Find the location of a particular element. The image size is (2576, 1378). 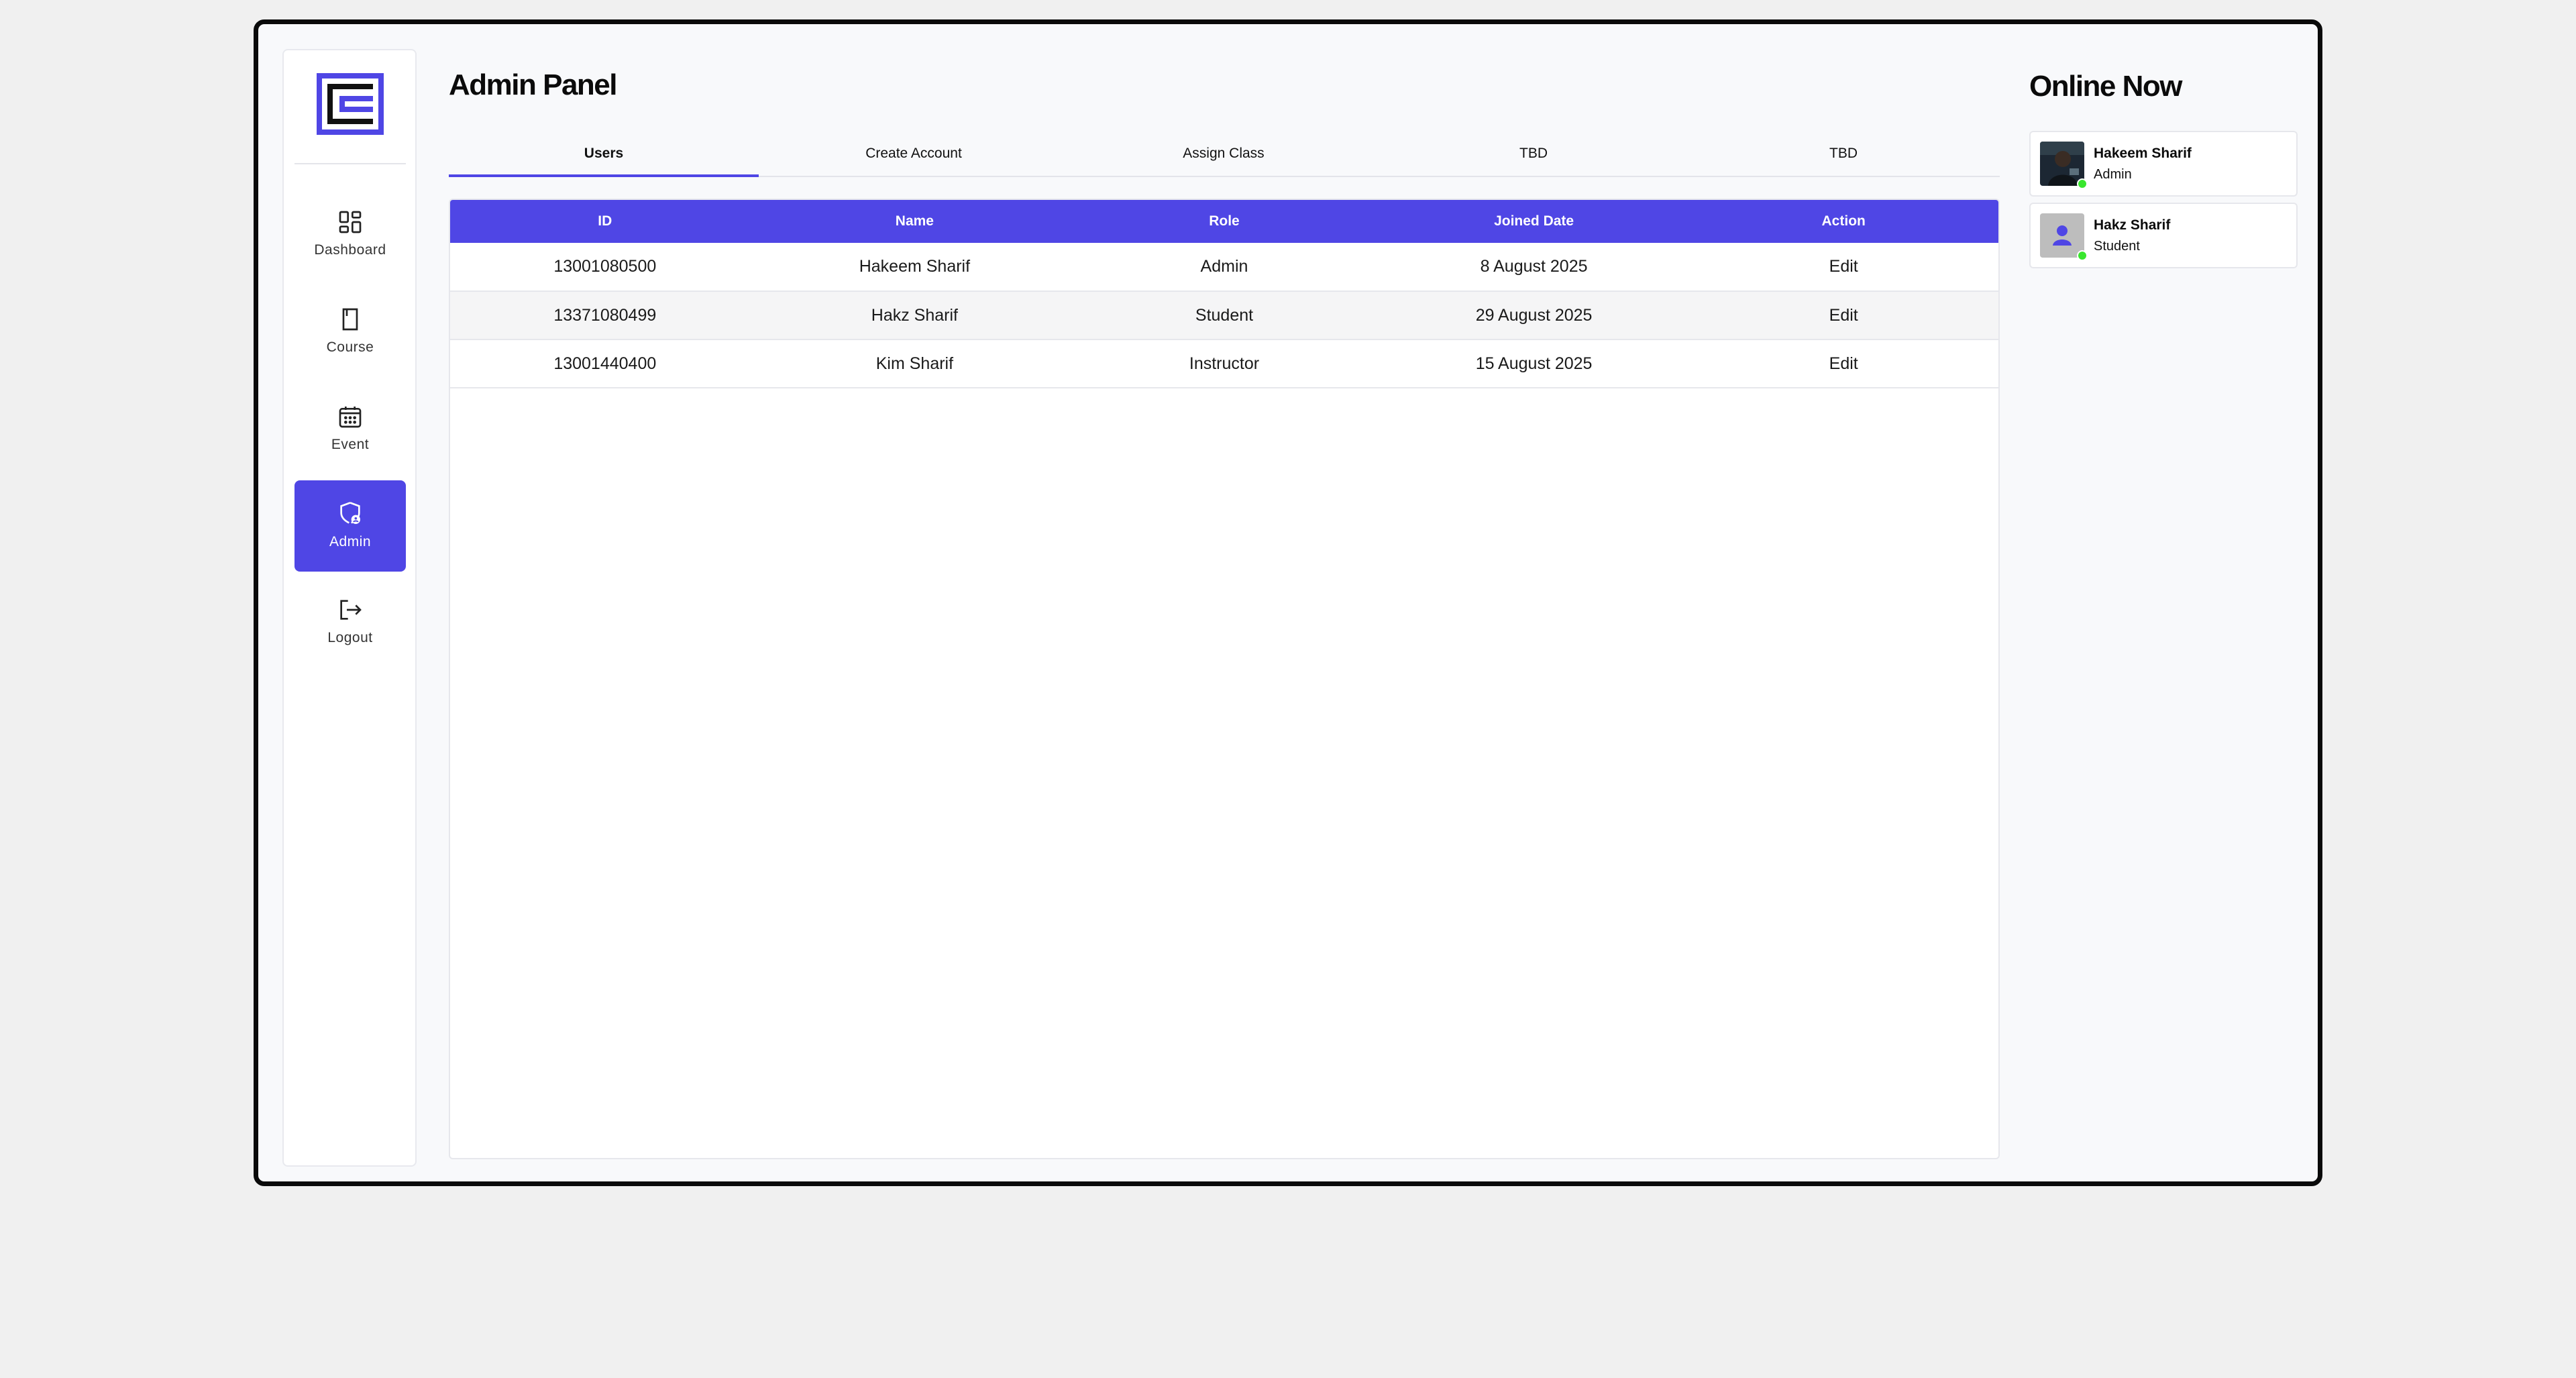

online-user-card: Hakz Sharif Student is located at coordinates (2163, 235).